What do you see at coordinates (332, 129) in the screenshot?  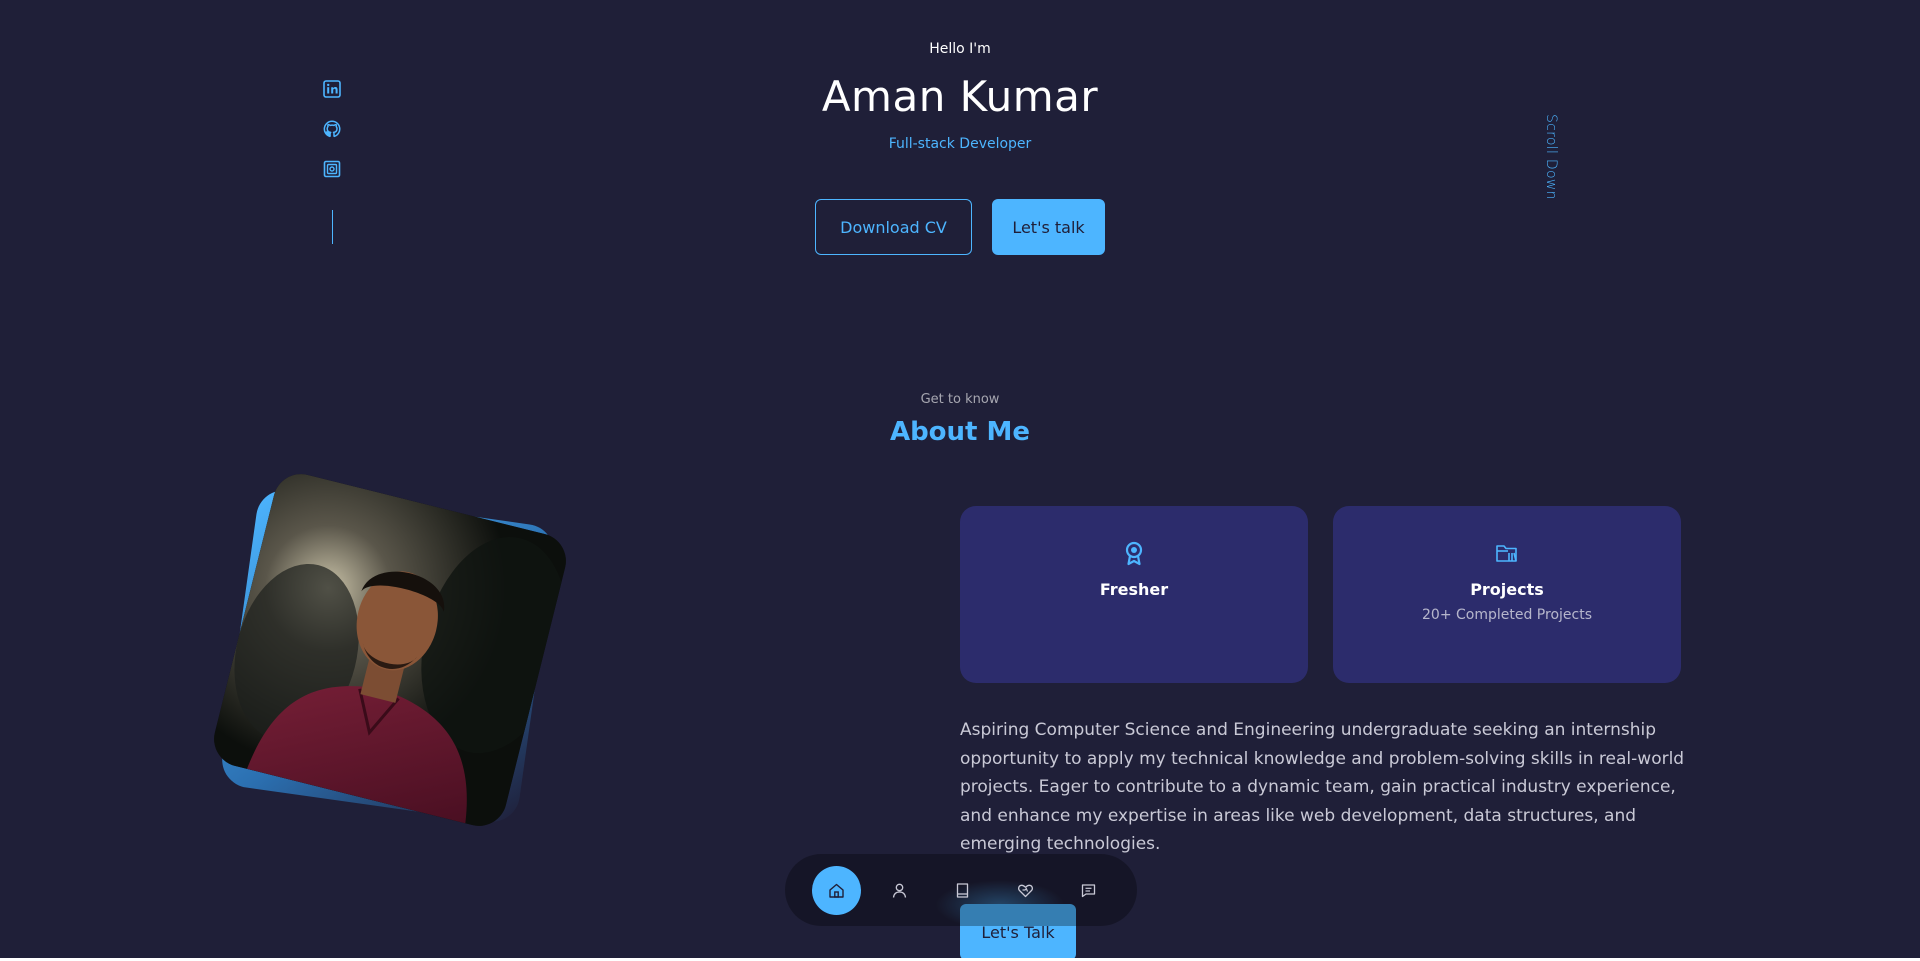 I see `github-icon` at bounding box center [332, 129].